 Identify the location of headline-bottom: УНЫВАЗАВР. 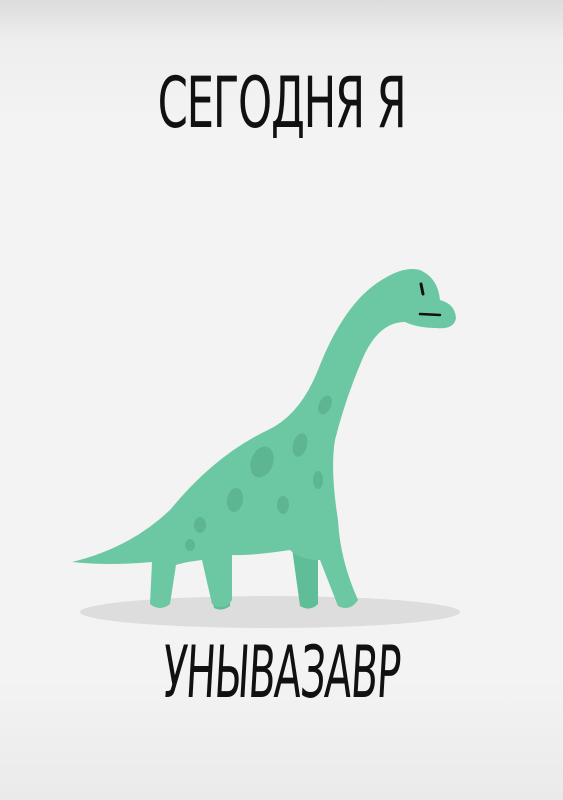
(281, 672).